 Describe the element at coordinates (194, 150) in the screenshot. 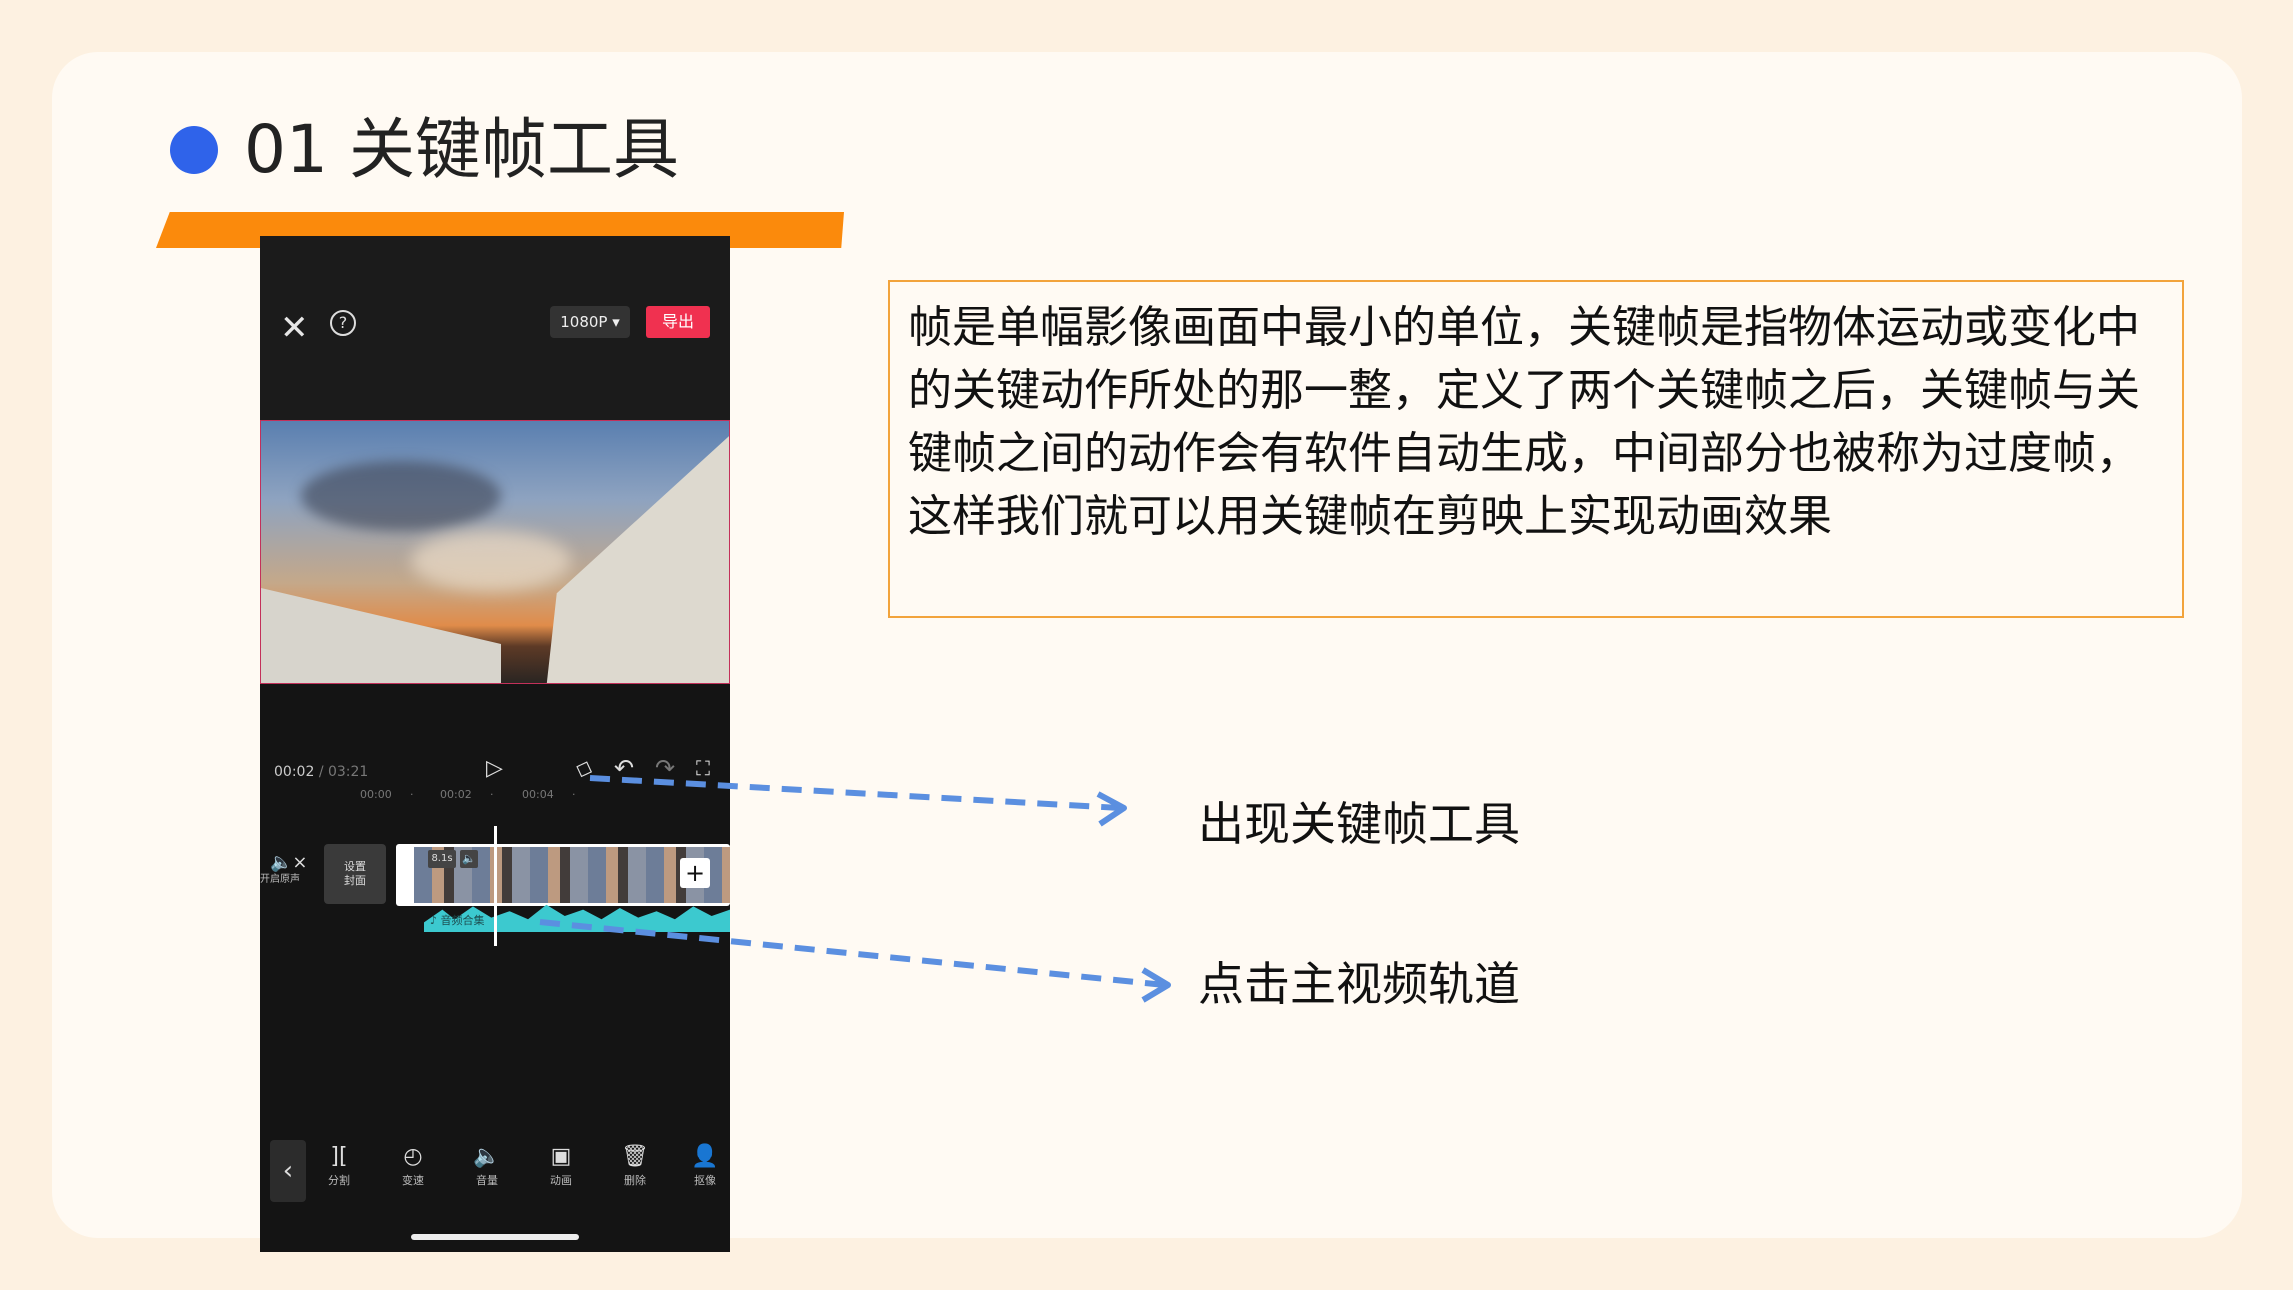

I see `title-bullet` at that location.